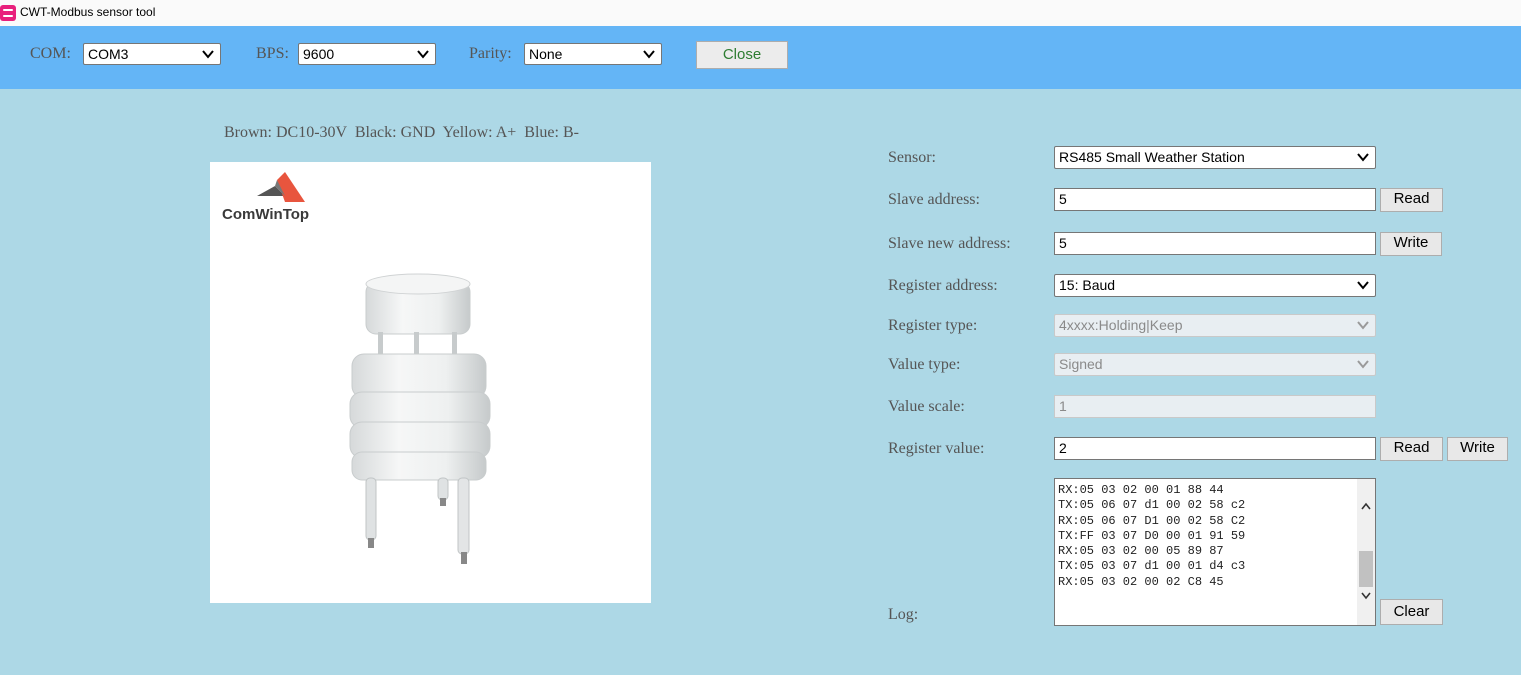 This screenshot has height=675, width=1521. What do you see at coordinates (1215, 199) in the screenshot?
I see `slave-address-input: 5` at bounding box center [1215, 199].